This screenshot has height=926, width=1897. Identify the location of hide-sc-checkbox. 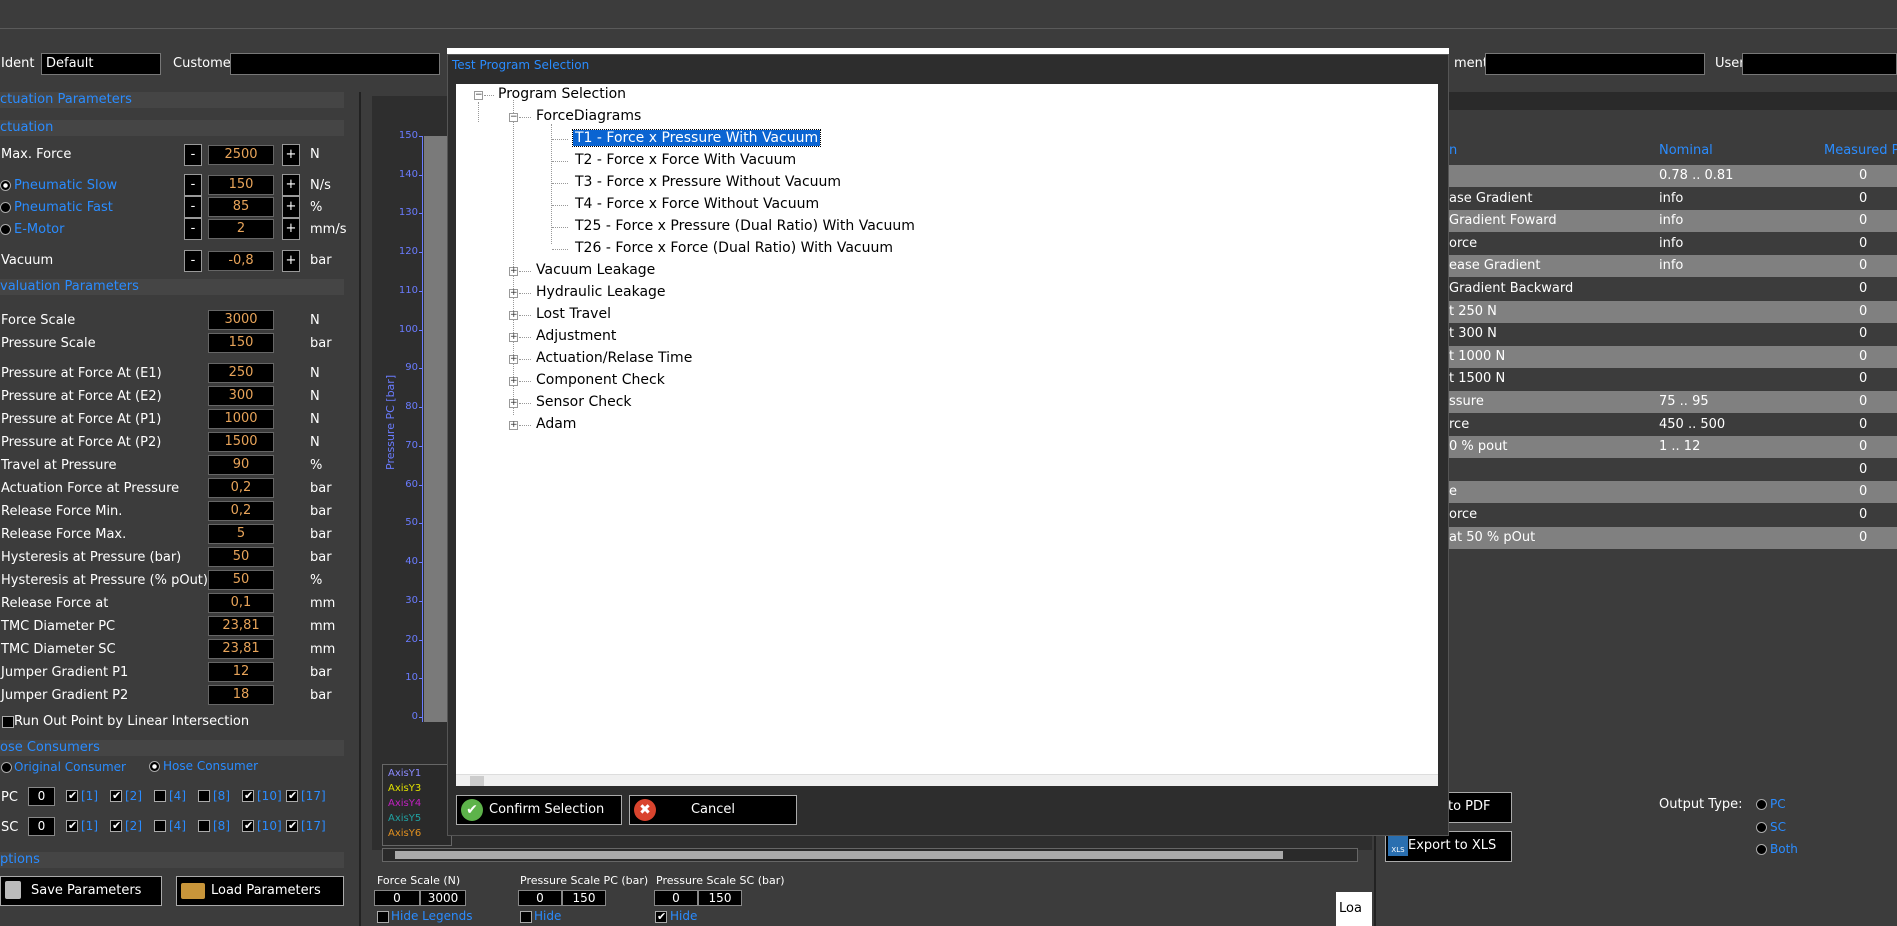
(661, 916).